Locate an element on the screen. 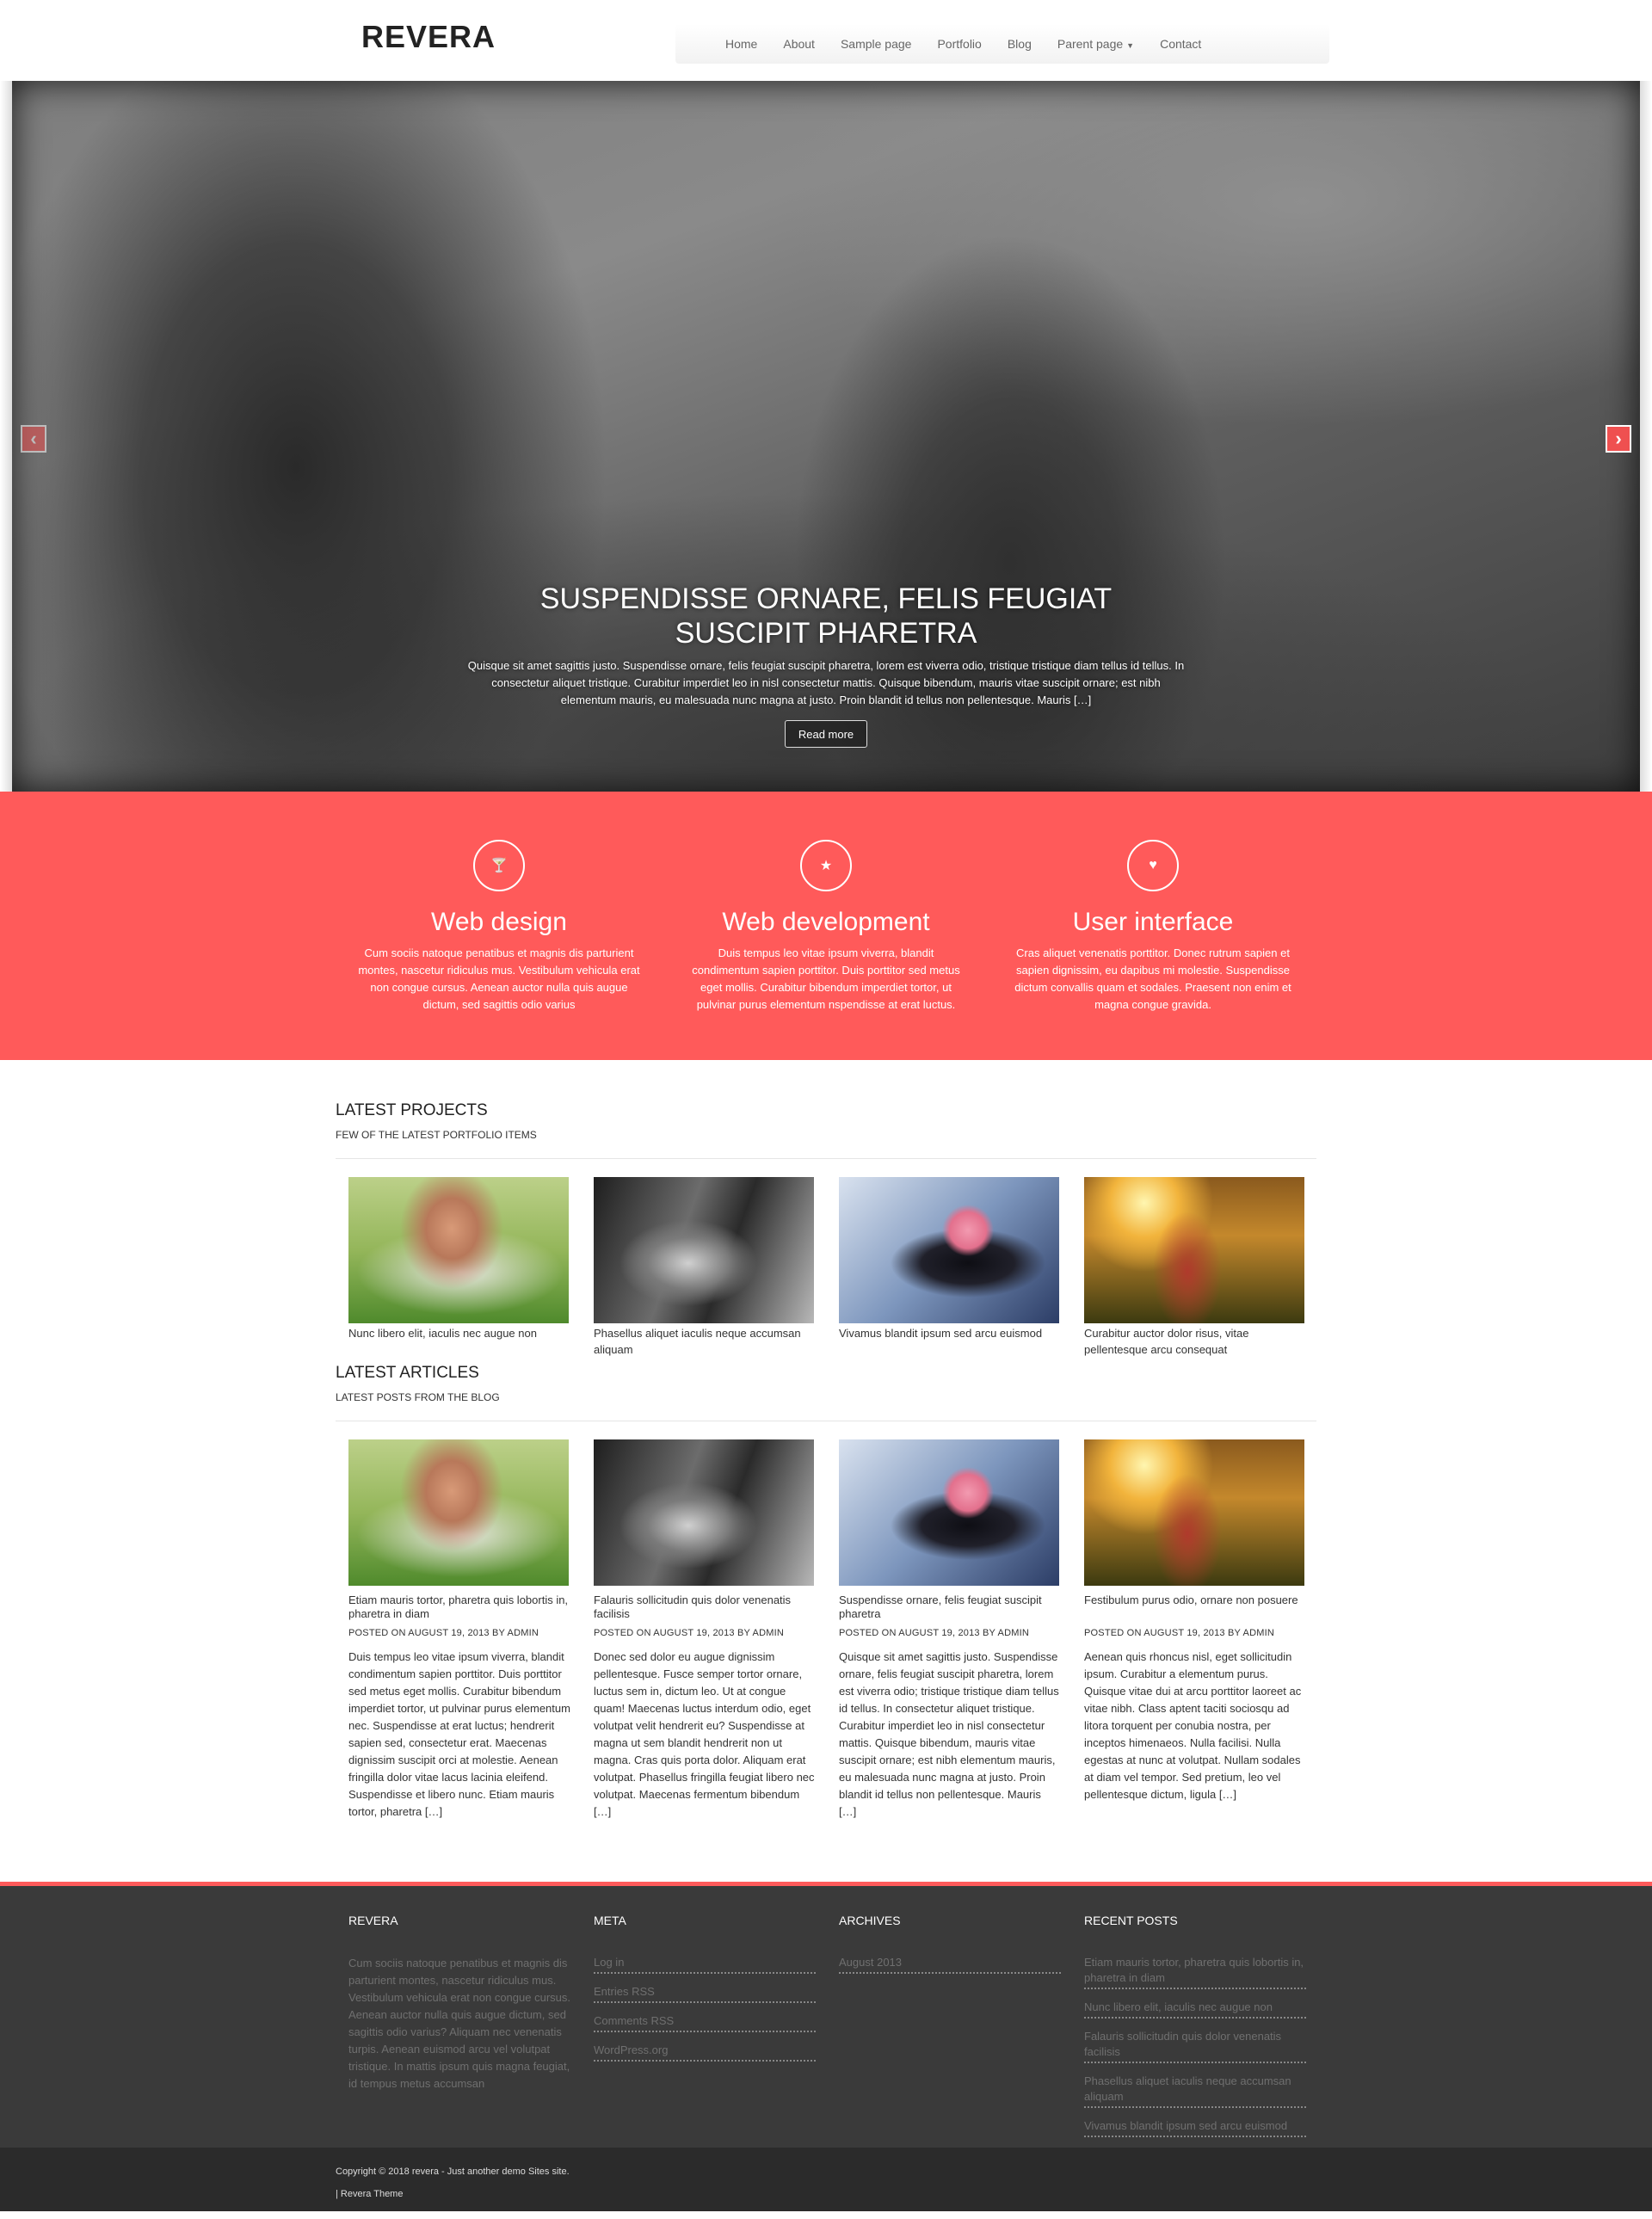 The image size is (1652, 2219). footer-archives-title: ARCHIVES is located at coordinates (870, 1920).